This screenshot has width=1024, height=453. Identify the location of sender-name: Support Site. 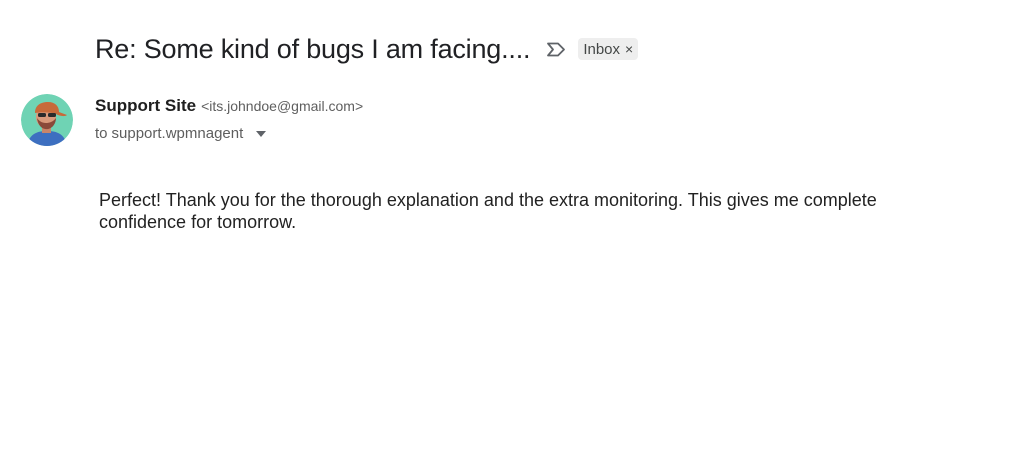
(145, 106).